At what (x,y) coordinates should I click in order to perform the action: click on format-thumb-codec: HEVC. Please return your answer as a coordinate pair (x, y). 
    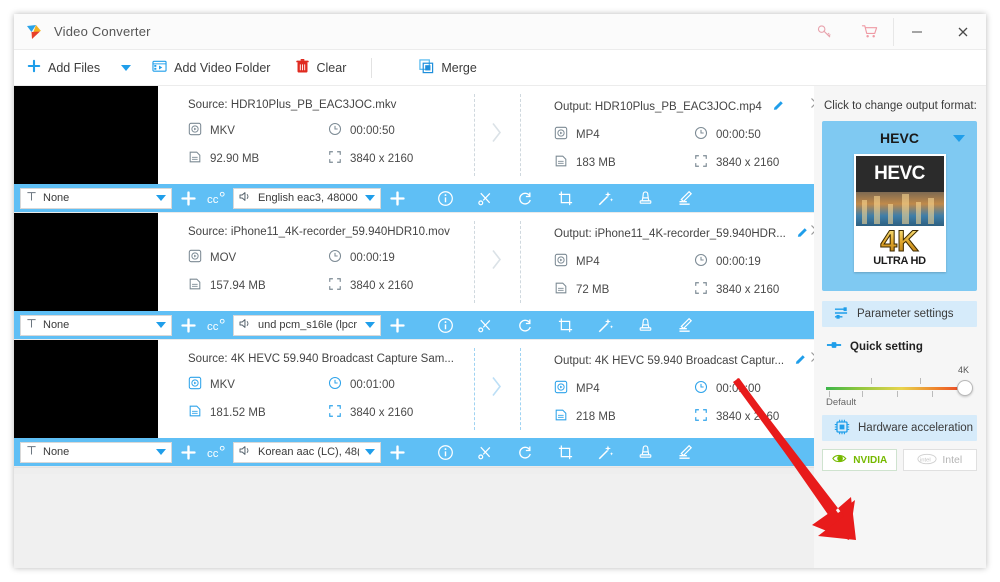
    Looking at the image, I should click on (899, 174).